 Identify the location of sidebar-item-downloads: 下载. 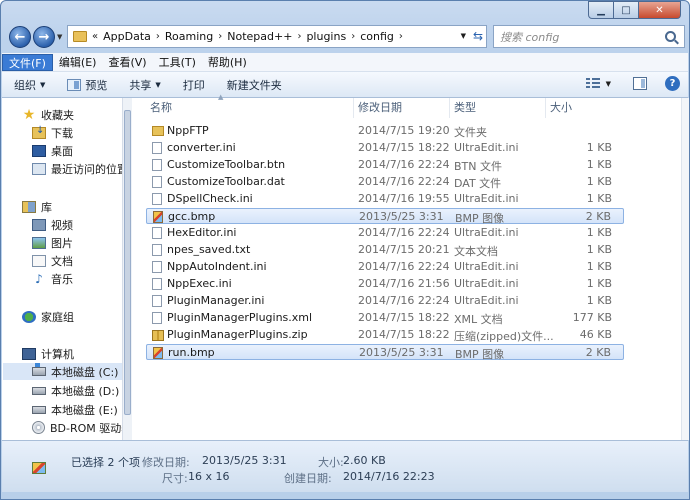
(52, 132).